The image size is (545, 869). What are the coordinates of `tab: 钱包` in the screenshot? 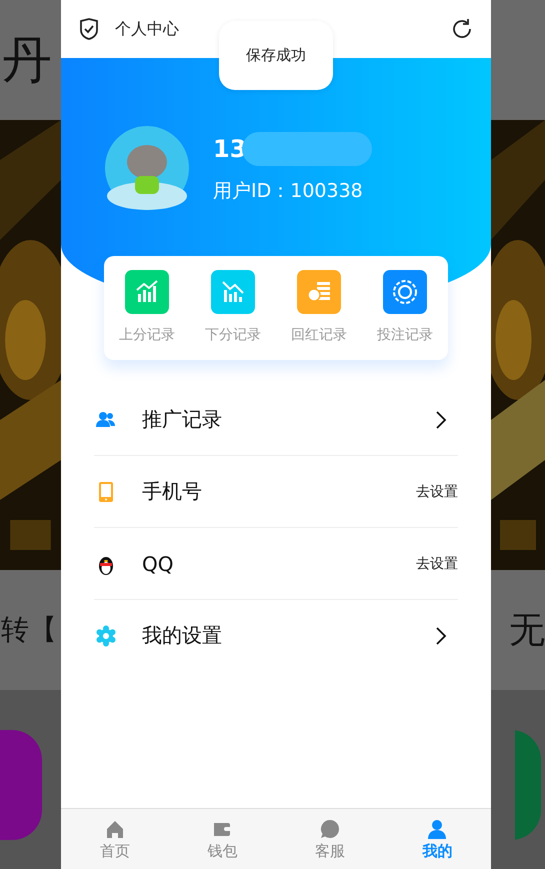 It's located at (222, 851).